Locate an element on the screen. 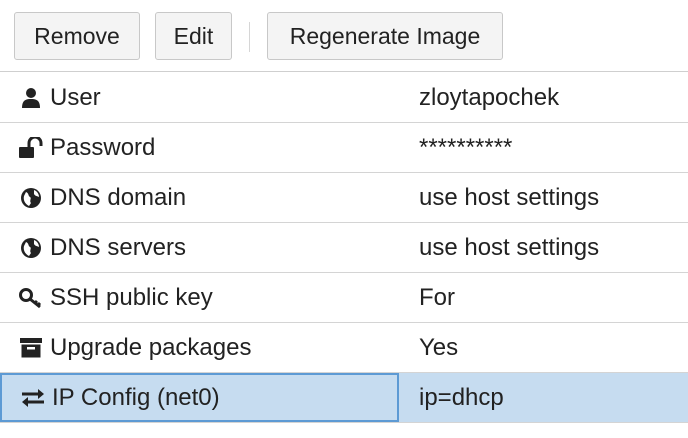  key-cell: Password is located at coordinates (199, 147).